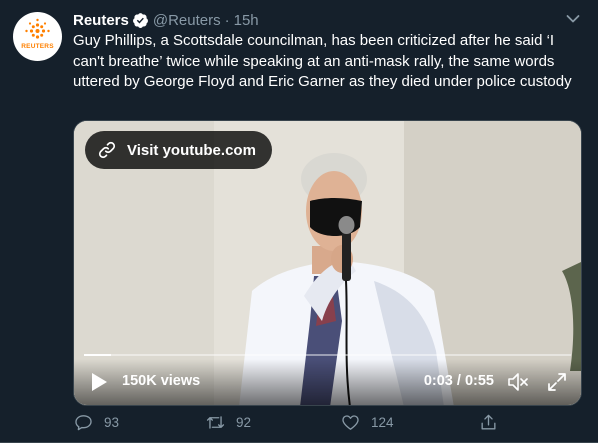 This screenshot has width=598, height=443. I want to click on verified-badge-icon, so click(140, 20).